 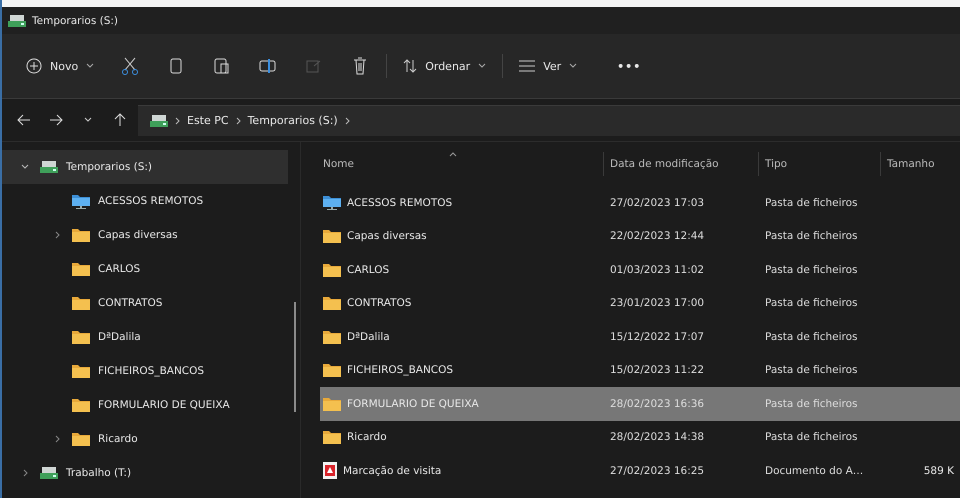 I want to click on sort-ascending-icon, so click(x=453, y=154).